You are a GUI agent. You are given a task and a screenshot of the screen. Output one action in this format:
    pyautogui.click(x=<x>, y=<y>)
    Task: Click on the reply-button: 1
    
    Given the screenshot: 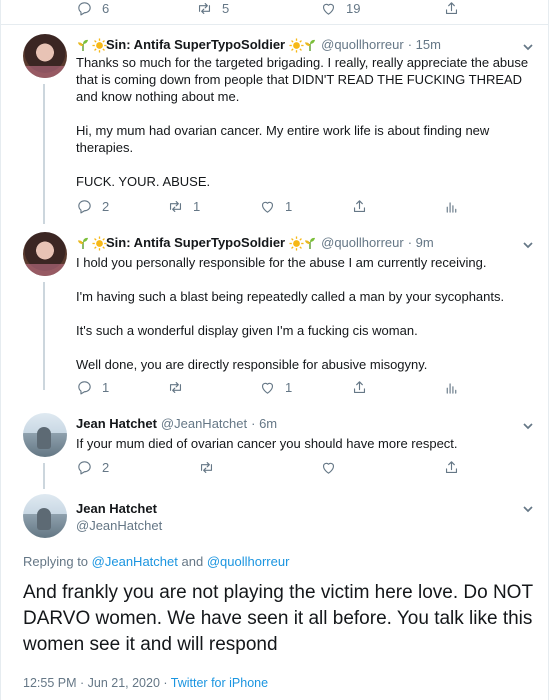 What is the action you would take?
    pyautogui.click(x=92, y=387)
    